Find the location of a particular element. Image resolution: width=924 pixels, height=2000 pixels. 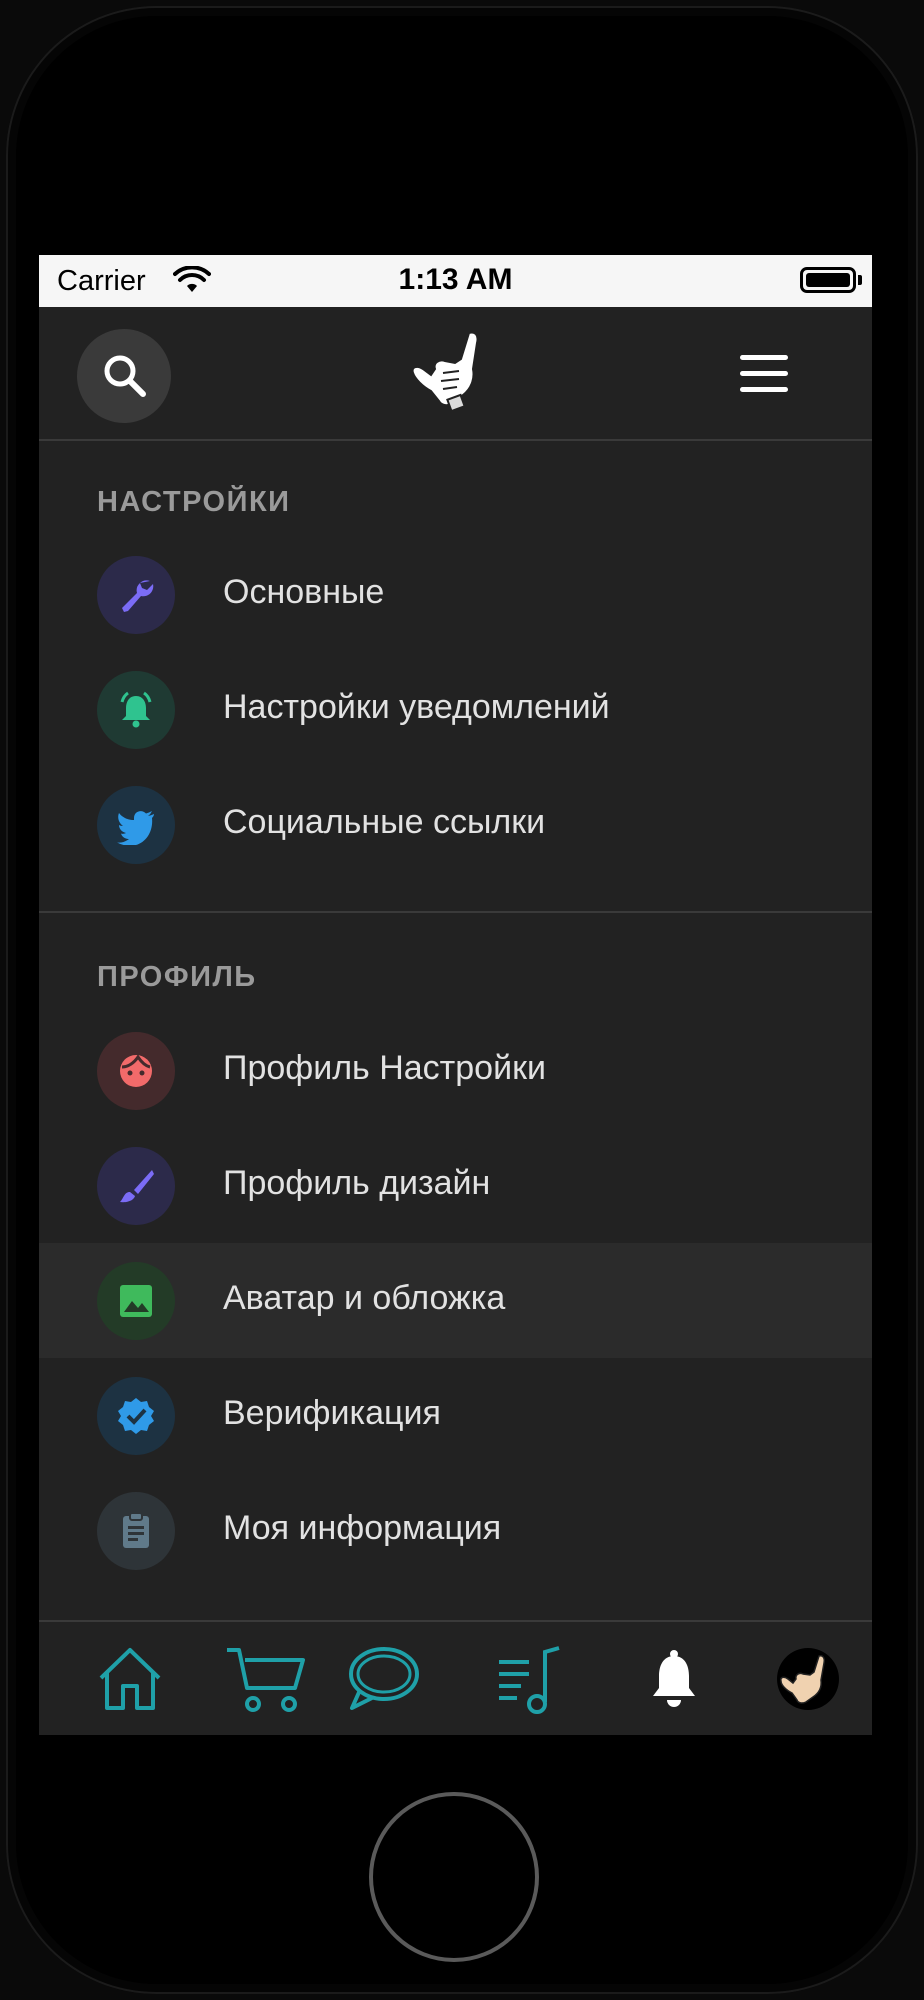

search-icon is located at coordinates (125, 376).